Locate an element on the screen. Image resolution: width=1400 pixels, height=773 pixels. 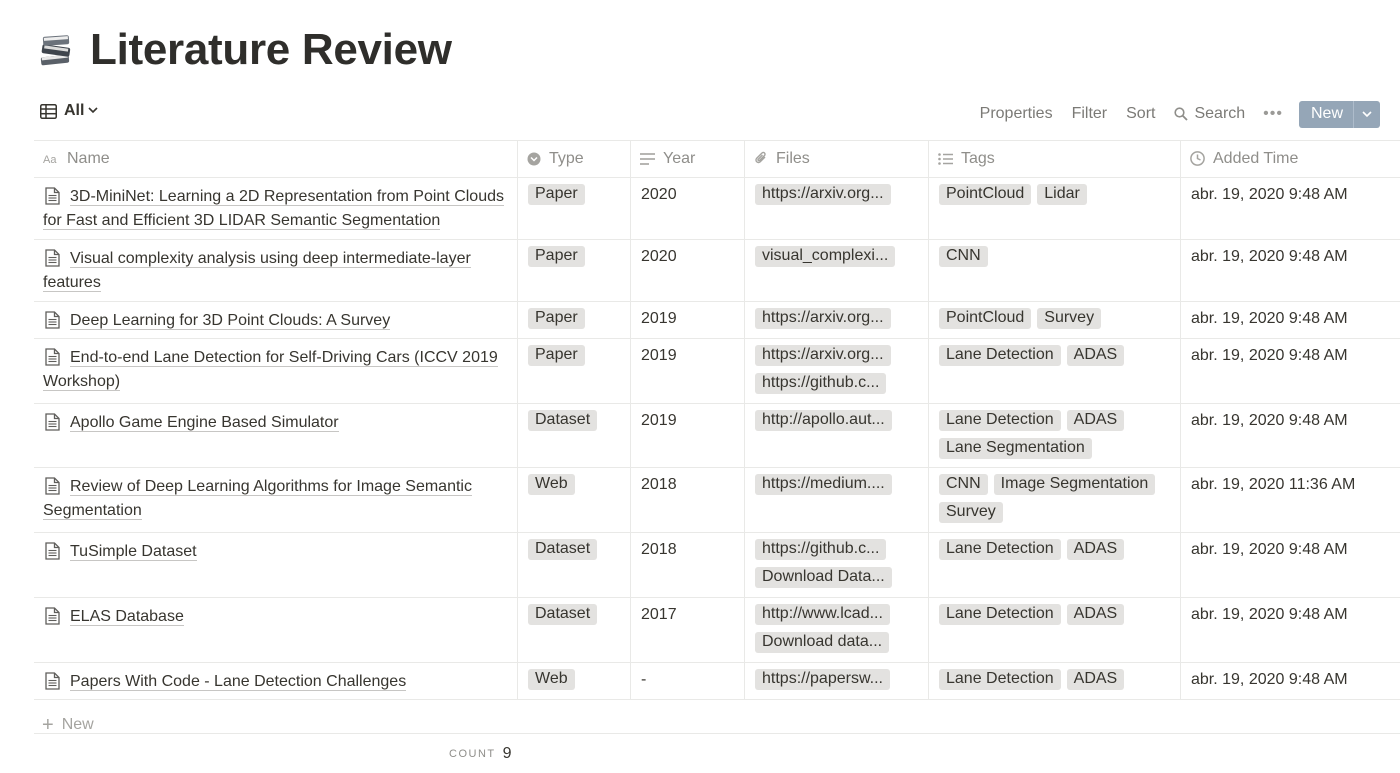
search-button: Search is located at coordinates (1209, 114).